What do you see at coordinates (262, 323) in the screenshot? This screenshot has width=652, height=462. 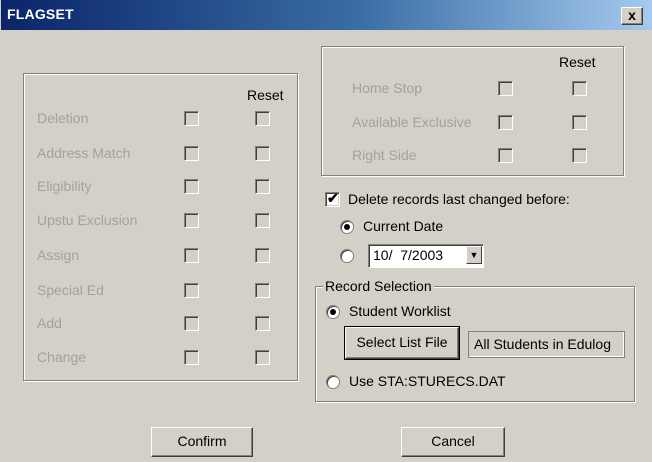 I see `reset-checkbox-add` at bounding box center [262, 323].